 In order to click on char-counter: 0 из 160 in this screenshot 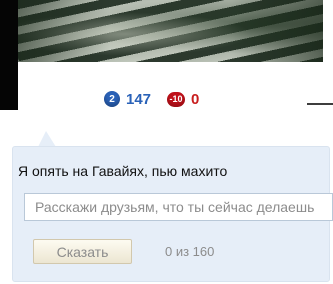, I will do `click(190, 251)`.